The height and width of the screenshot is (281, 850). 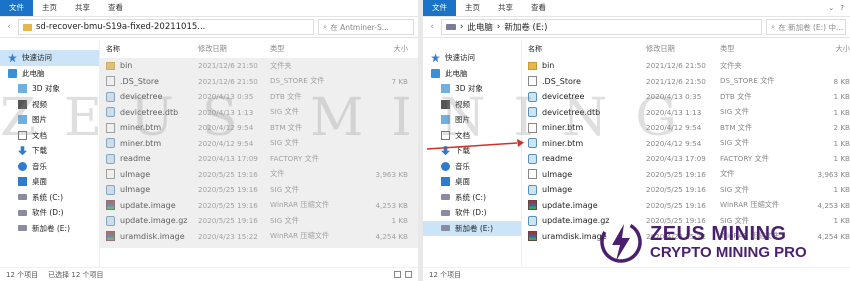 What do you see at coordinates (676, 190) in the screenshot?
I see `file-date: 2020/5/25 19:16` at bounding box center [676, 190].